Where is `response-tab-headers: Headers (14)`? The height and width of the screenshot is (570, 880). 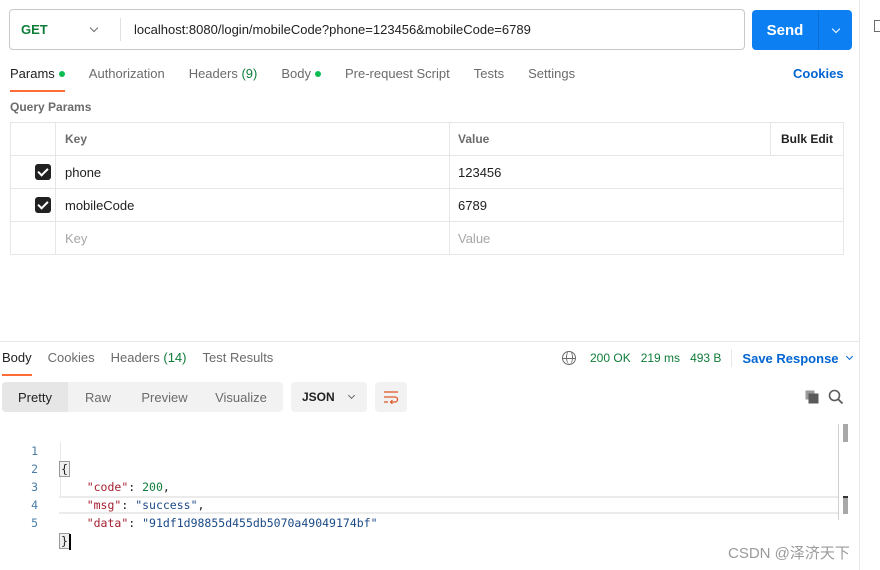 response-tab-headers: Headers (14) is located at coordinates (149, 363).